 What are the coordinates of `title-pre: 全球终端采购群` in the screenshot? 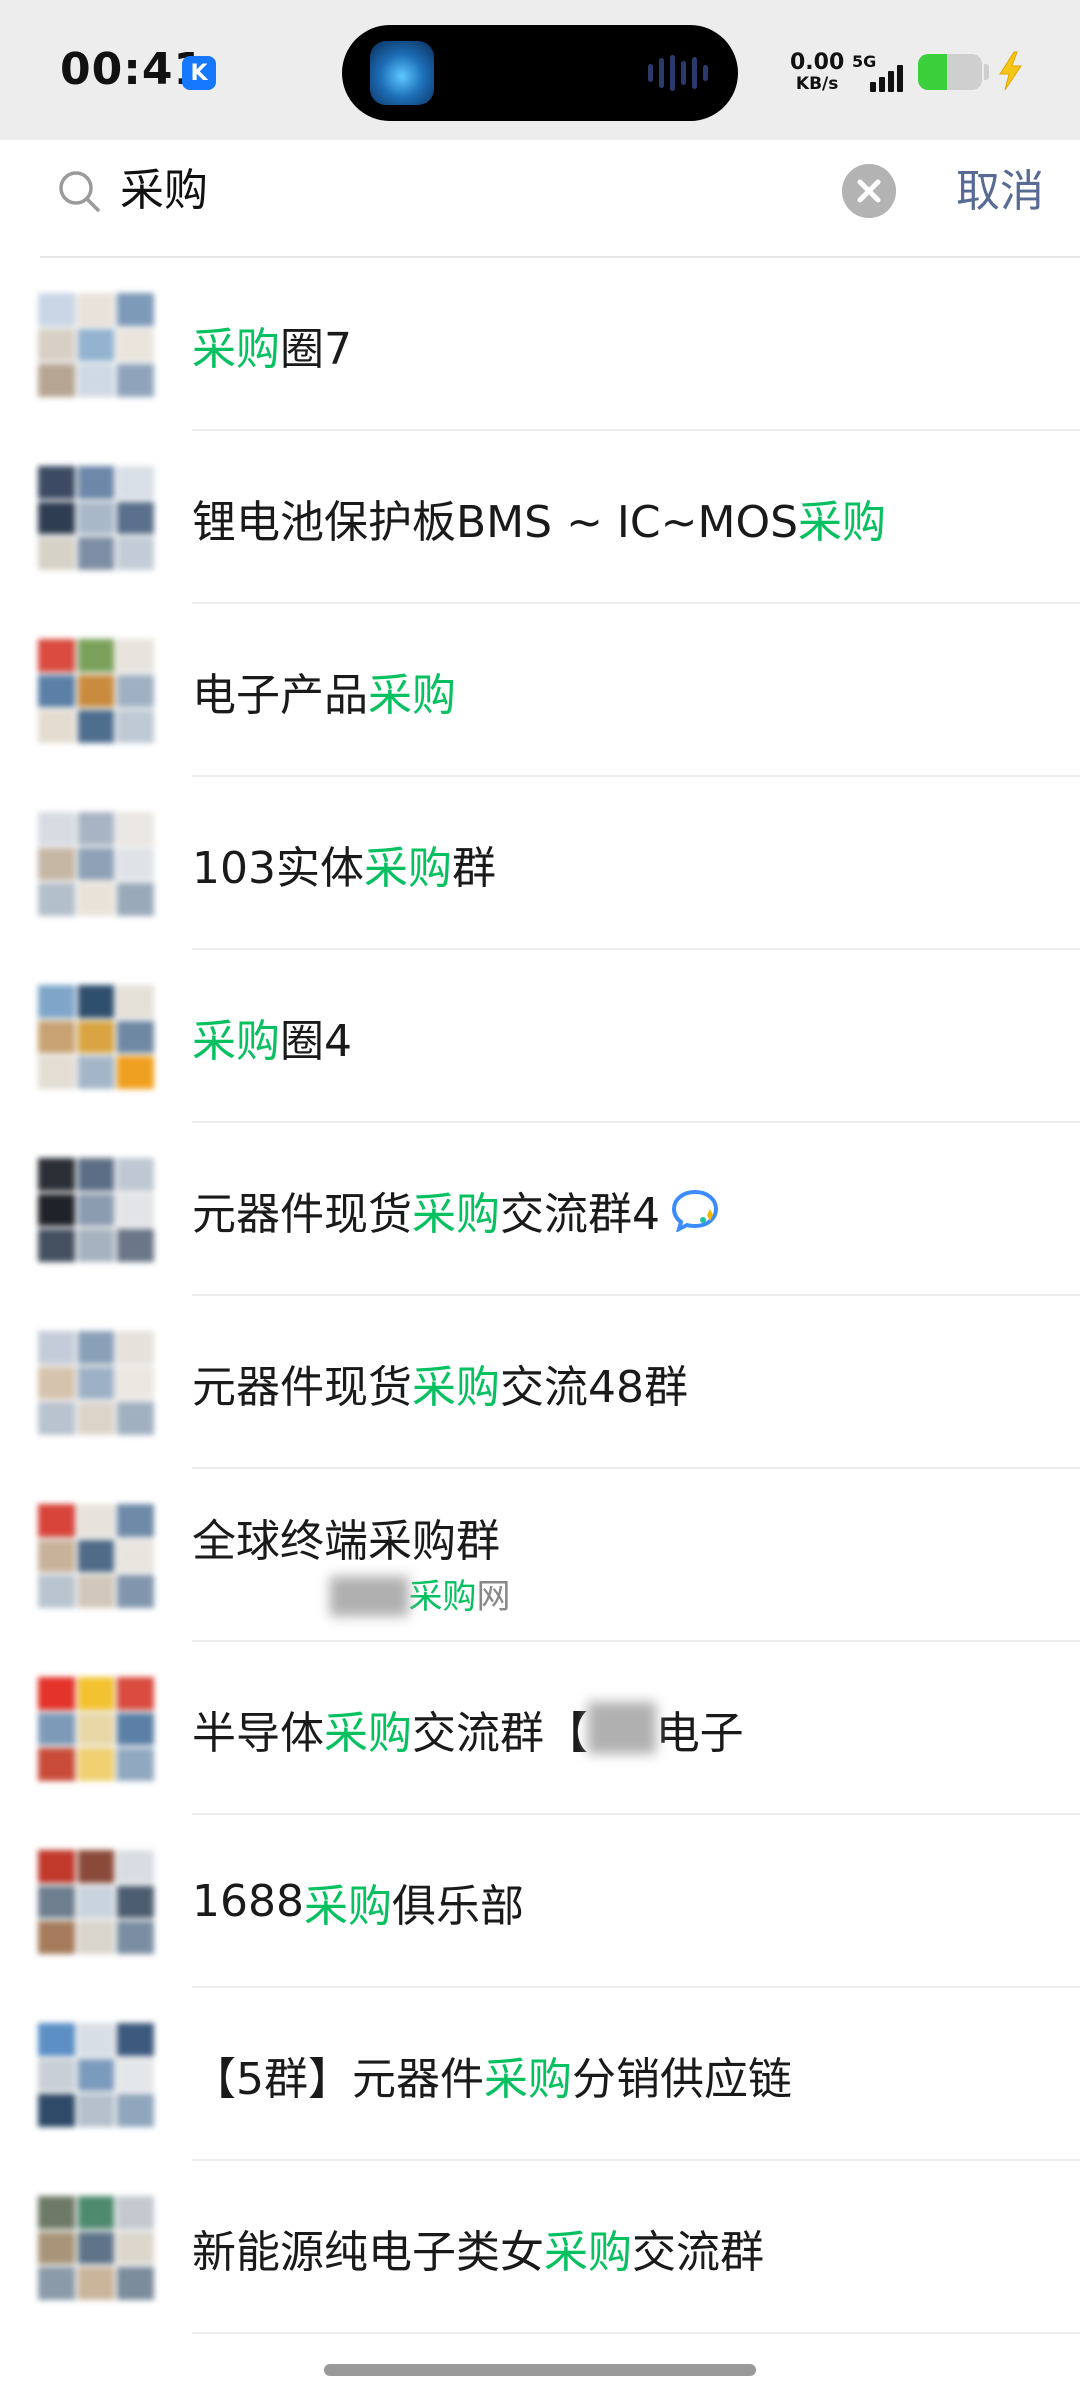 It's located at (346, 1541).